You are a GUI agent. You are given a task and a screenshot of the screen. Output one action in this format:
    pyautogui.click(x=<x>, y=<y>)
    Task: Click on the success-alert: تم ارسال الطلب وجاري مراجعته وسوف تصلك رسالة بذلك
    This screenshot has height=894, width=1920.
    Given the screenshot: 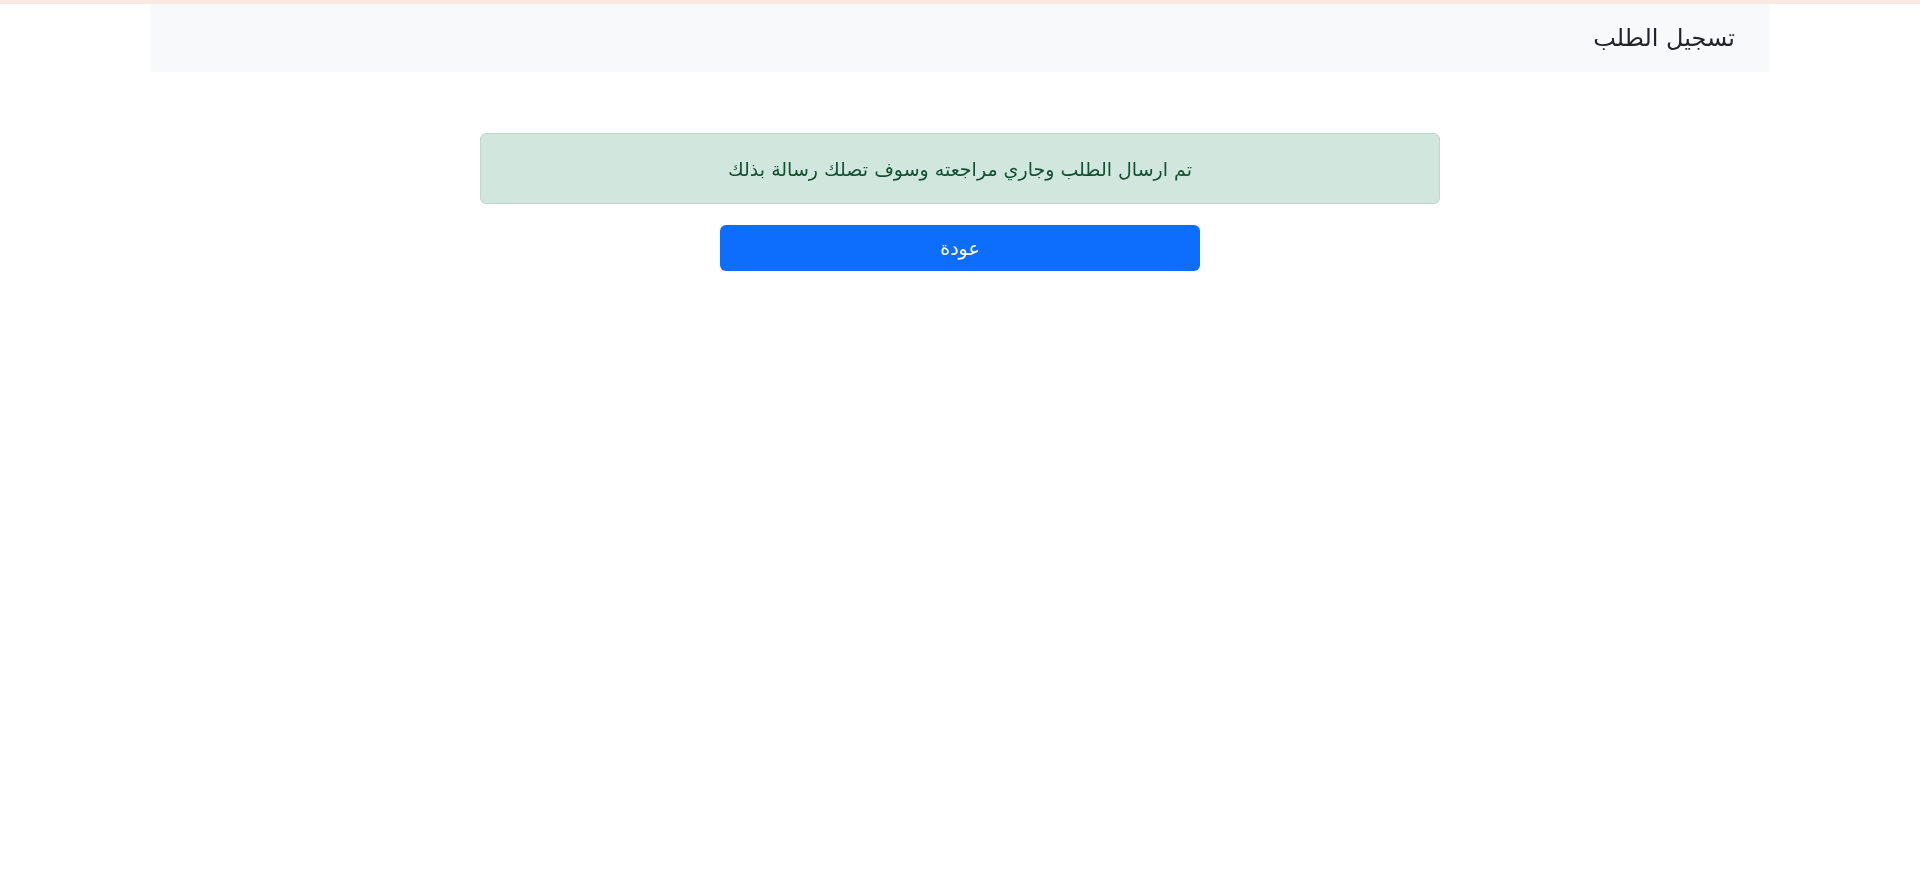 What is the action you would take?
    pyautogui.click(x=960, y=168)
    